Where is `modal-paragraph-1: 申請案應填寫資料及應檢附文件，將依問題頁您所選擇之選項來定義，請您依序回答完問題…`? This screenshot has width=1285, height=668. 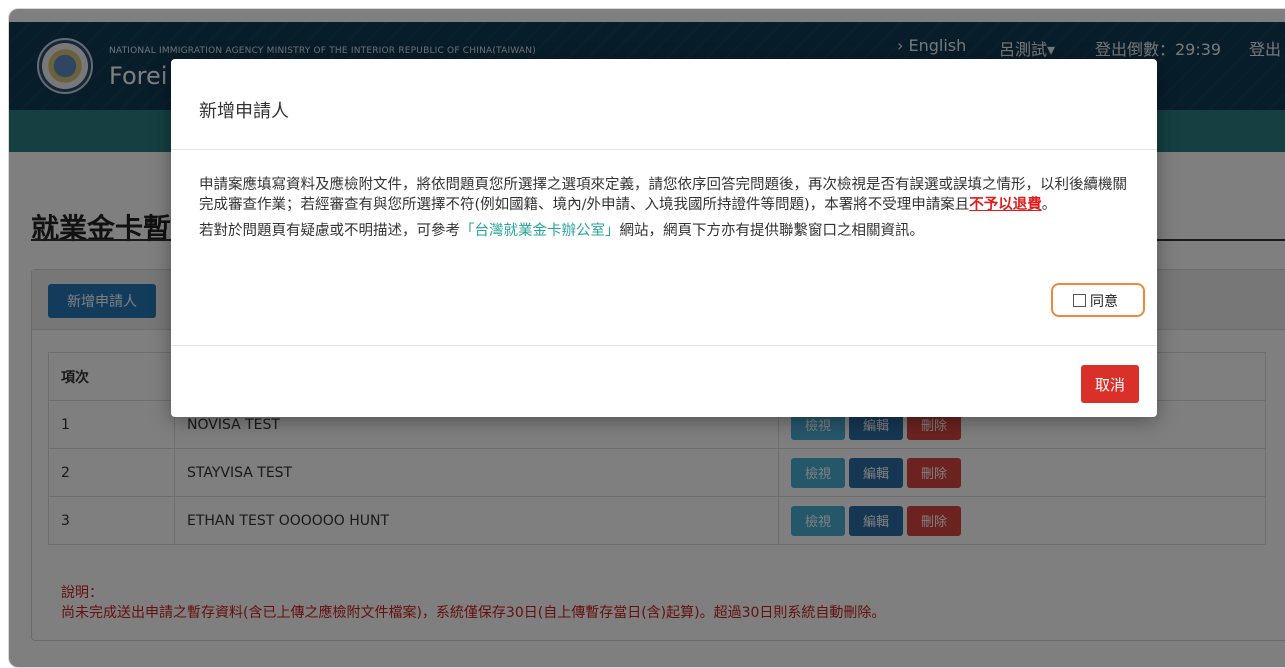 modal-paragraph-1: 申請案應填寫資料及應檢附文件，將依問題頁您所選擇之選項來定義，請您依序回答完問題… is located at coordinates (664, 195).